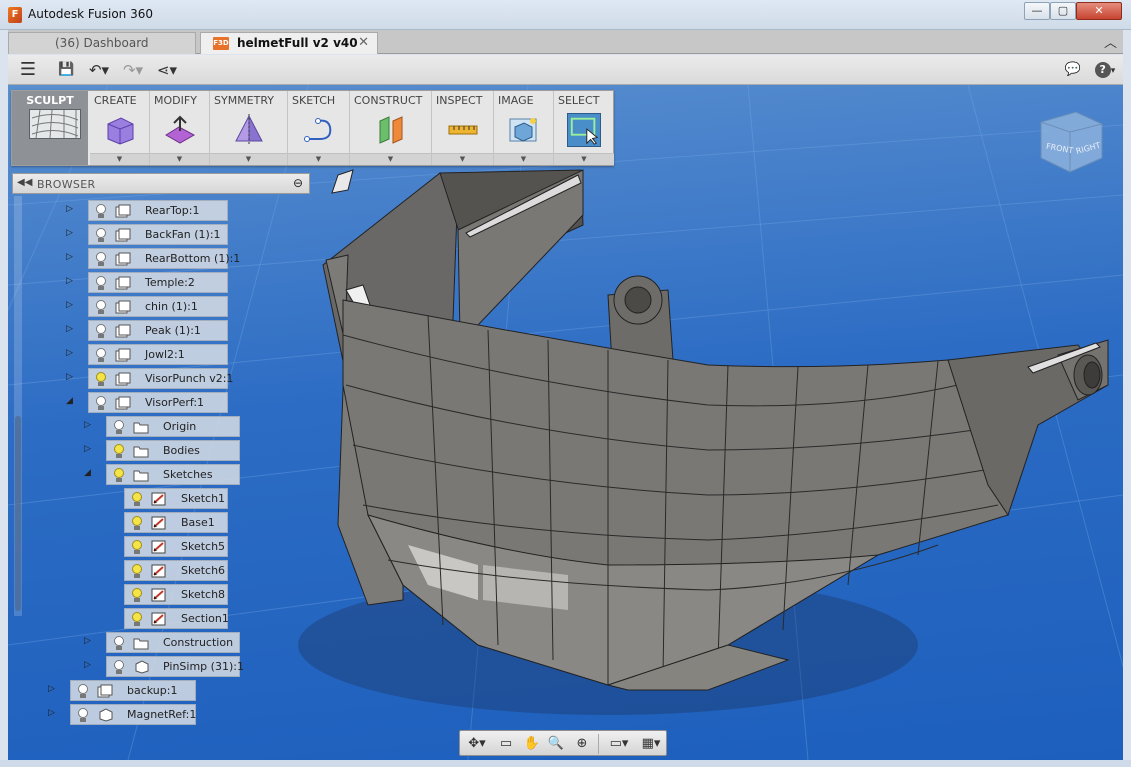 Image resolution: width=1131 pixels, height=767 pixels. I want to click on browser-node: Section1, so click(176, 618).